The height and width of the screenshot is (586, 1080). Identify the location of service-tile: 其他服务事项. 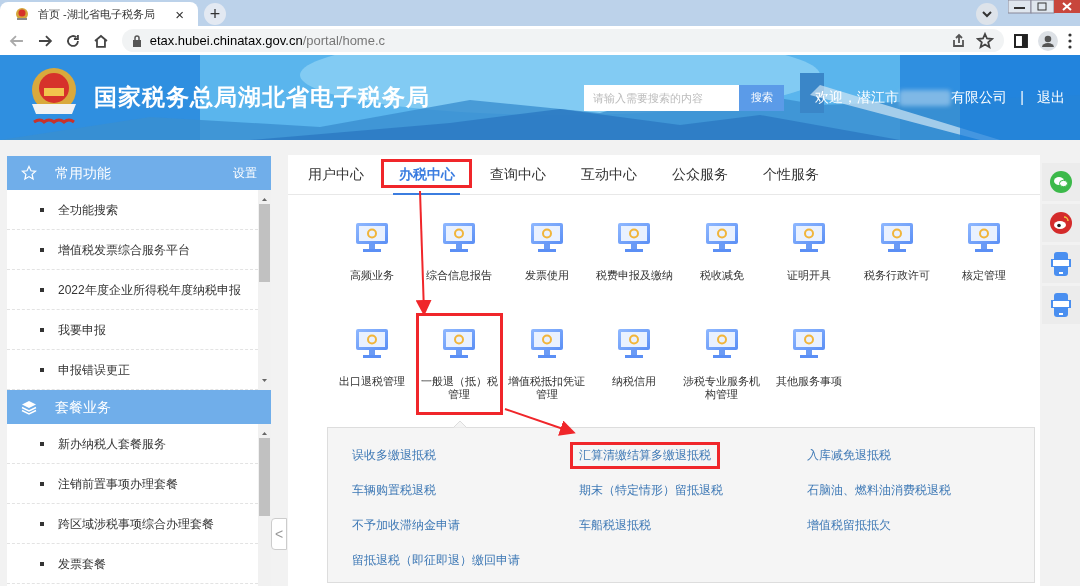
(809, 365).